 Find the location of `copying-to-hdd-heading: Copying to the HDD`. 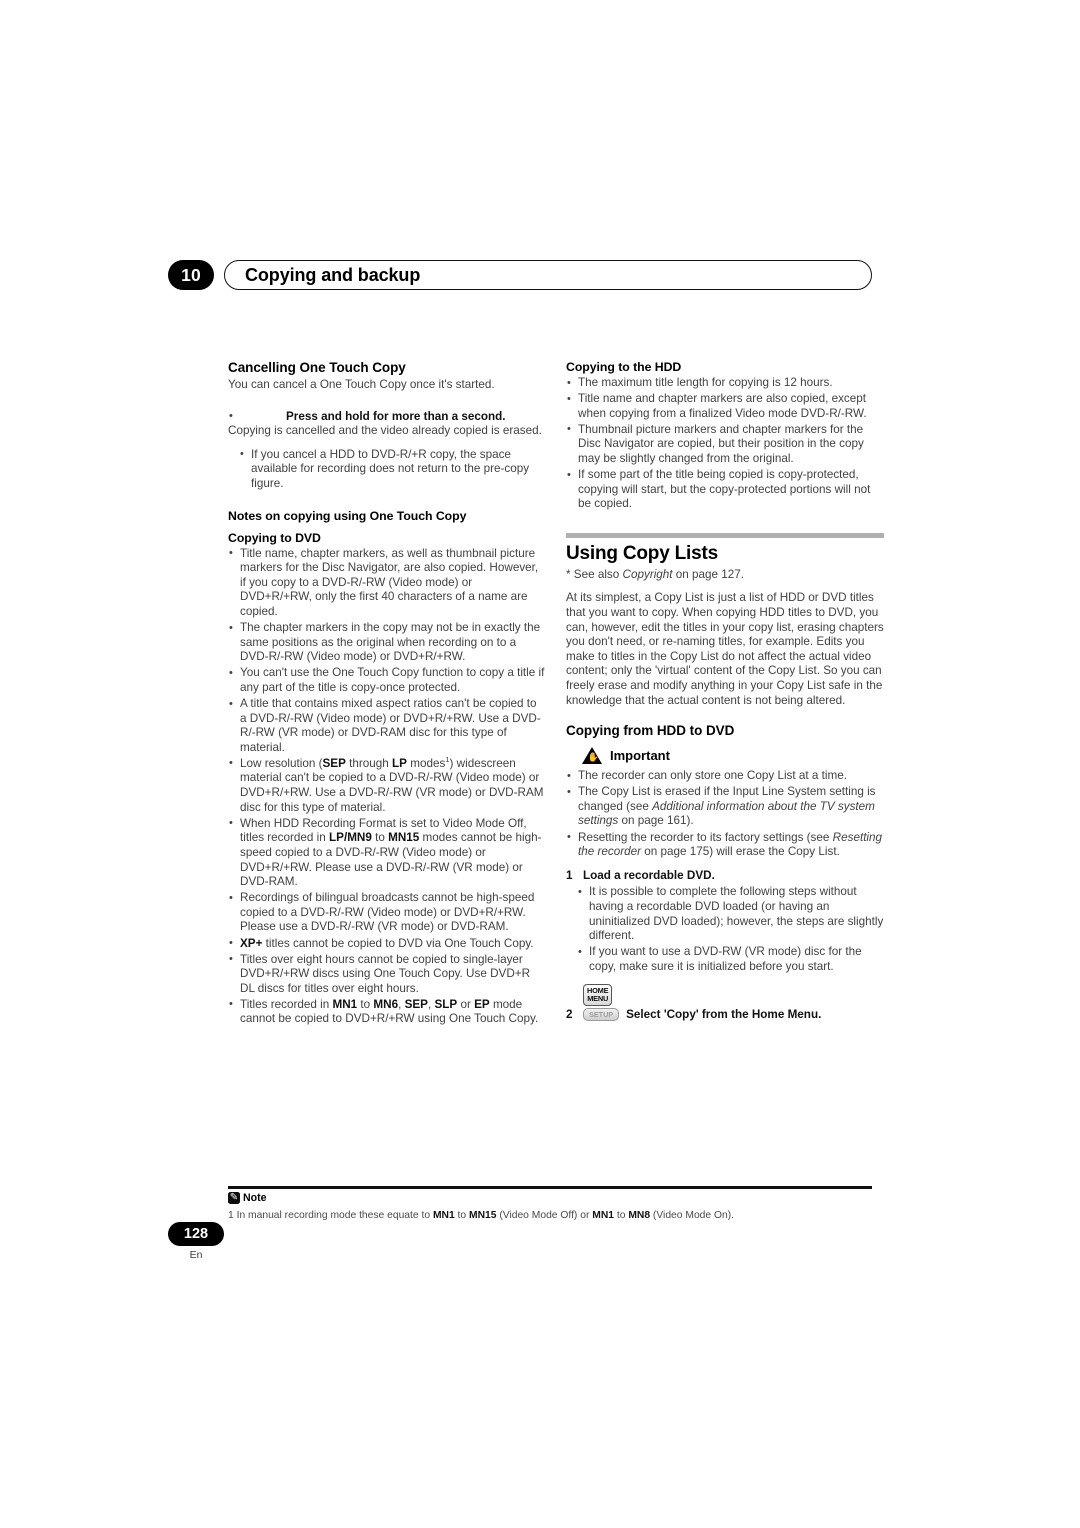

copying-to-hdd-heading: Copying to the HDD is located at coordinates (624, 367).